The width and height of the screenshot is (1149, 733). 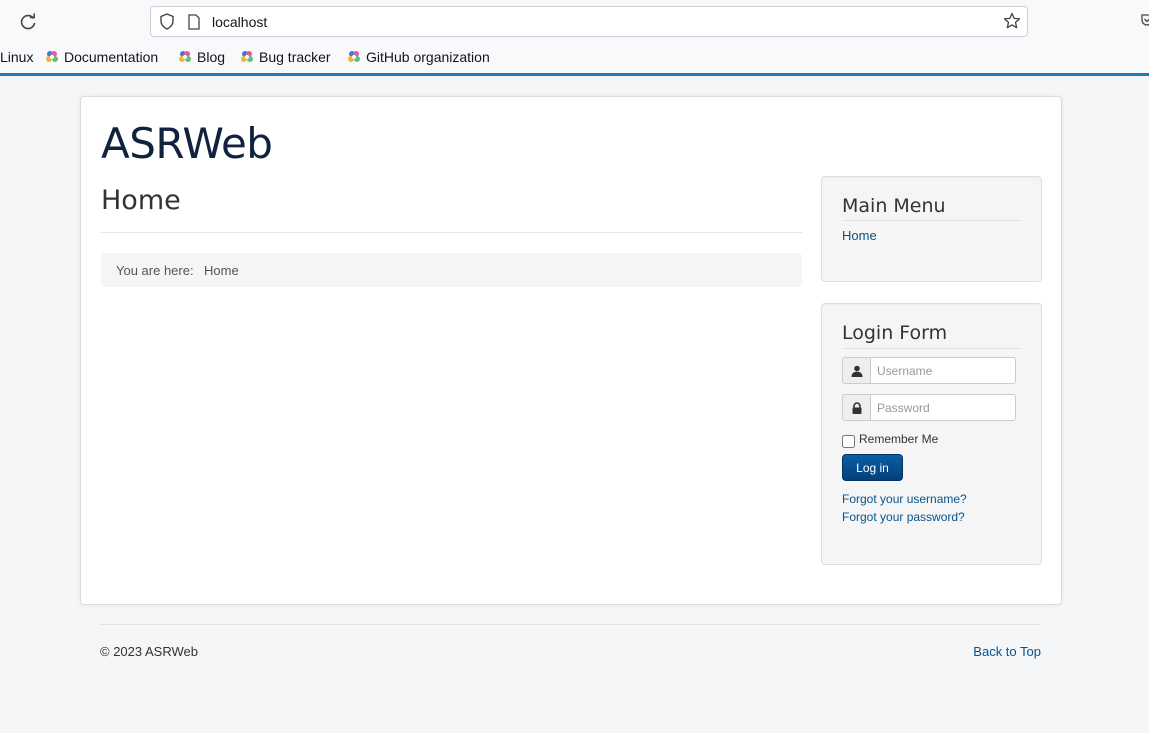 I want to click on breadcrumb: You are here: Home, so click(x=451, y=270).